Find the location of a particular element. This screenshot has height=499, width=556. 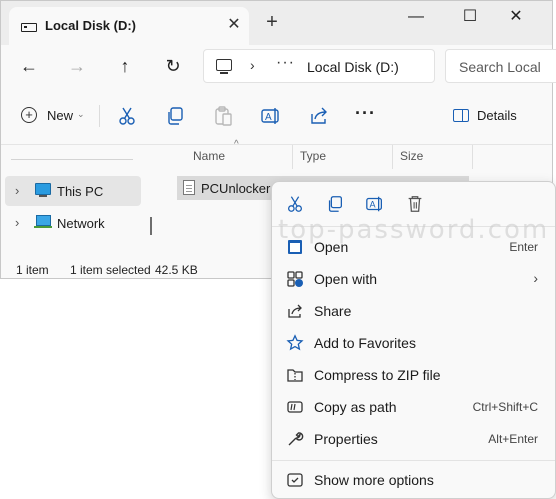

navpane-item-this-pc: › This PC is located at coordinates (73, 191).